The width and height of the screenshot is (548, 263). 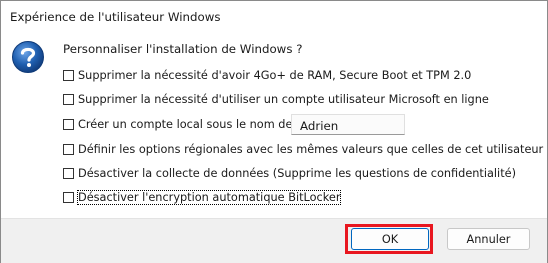 I want to click on local-account-name-input, so click(x=348, y=124).